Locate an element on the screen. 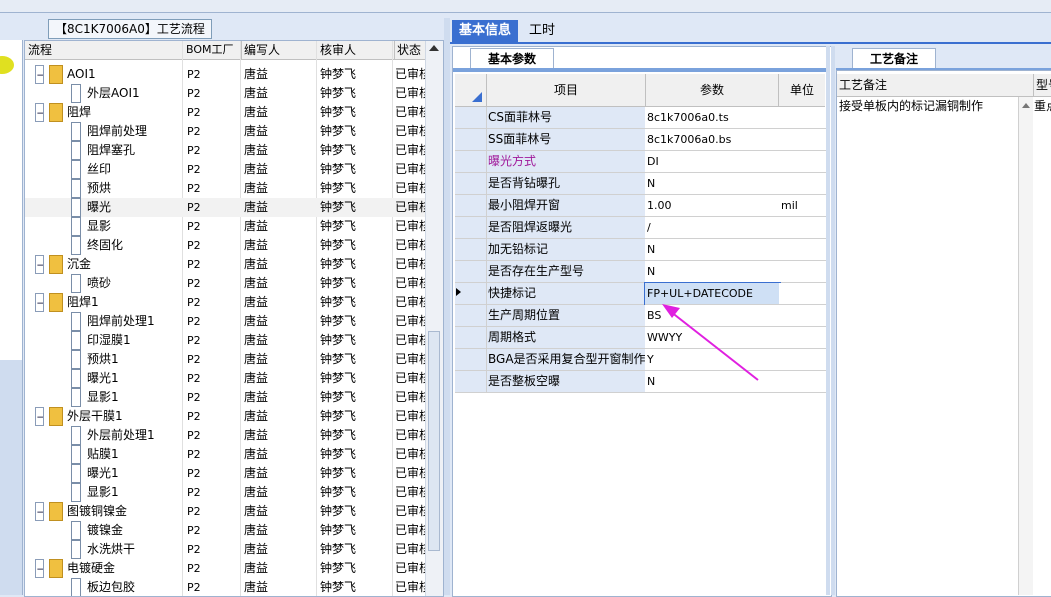 The width and height of the screenshot is (1051, 597). tab-basic-params: 基本参数 is located at coordinates (512, 58).